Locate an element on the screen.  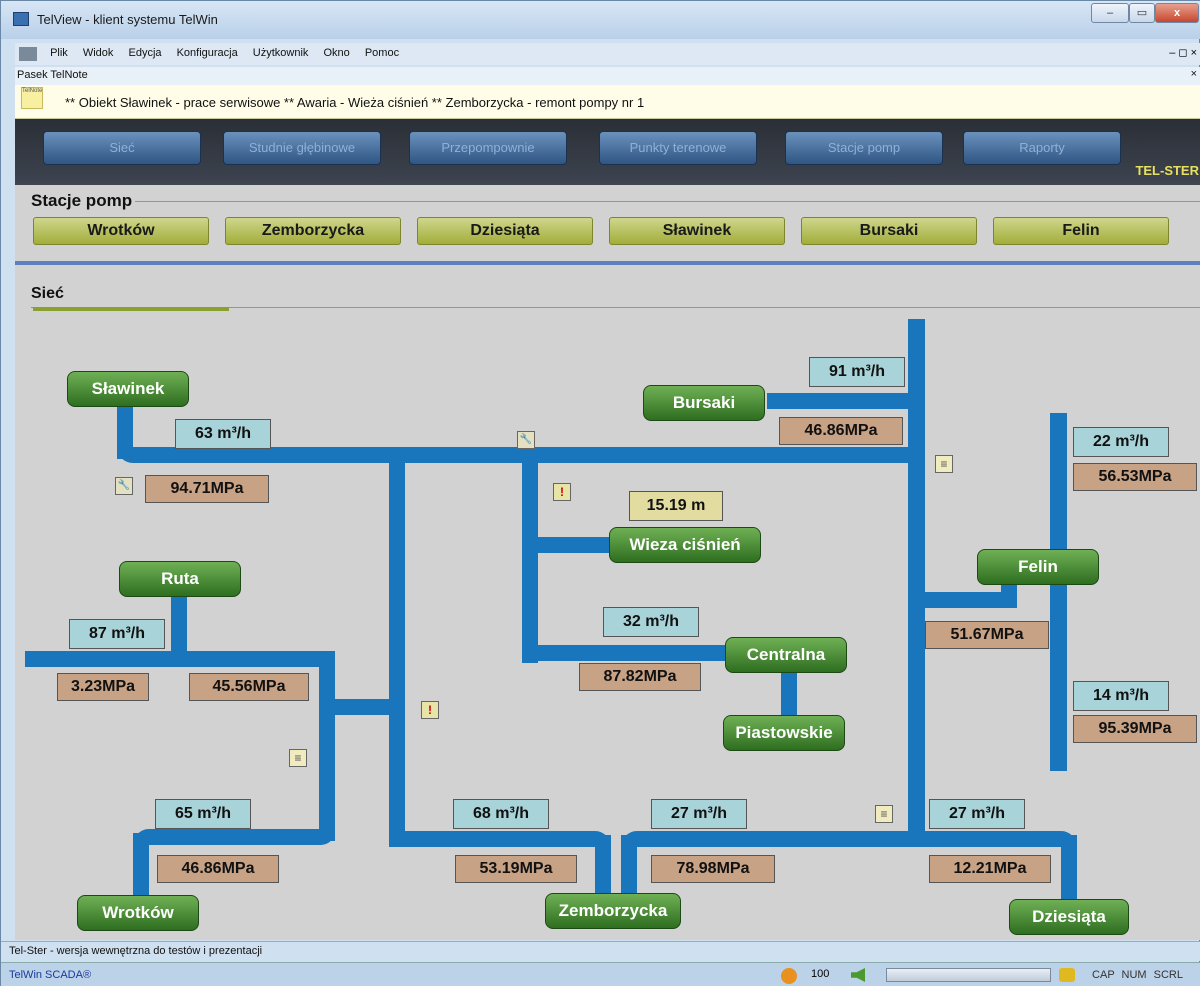
node-piastowskie: Piastowskie is located at coordinates (784, 733).